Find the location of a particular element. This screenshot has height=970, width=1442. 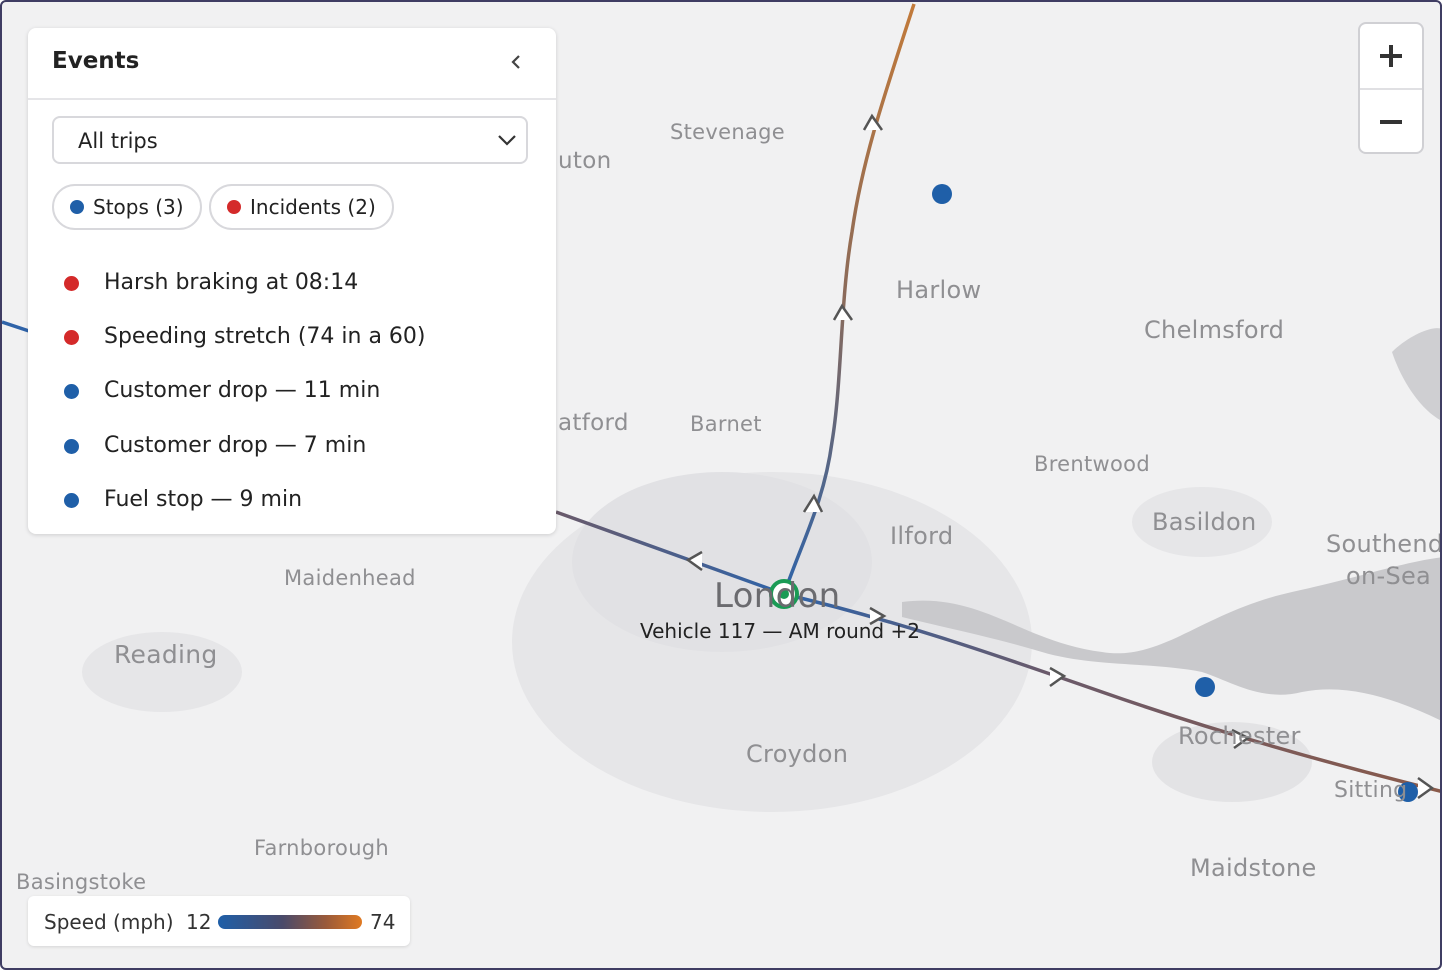

minus-icon is located at coordinates (1391, 122).